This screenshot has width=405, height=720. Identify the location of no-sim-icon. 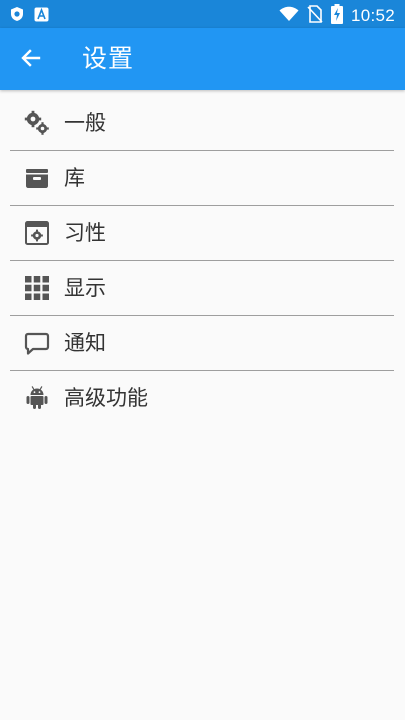
(315, 16).